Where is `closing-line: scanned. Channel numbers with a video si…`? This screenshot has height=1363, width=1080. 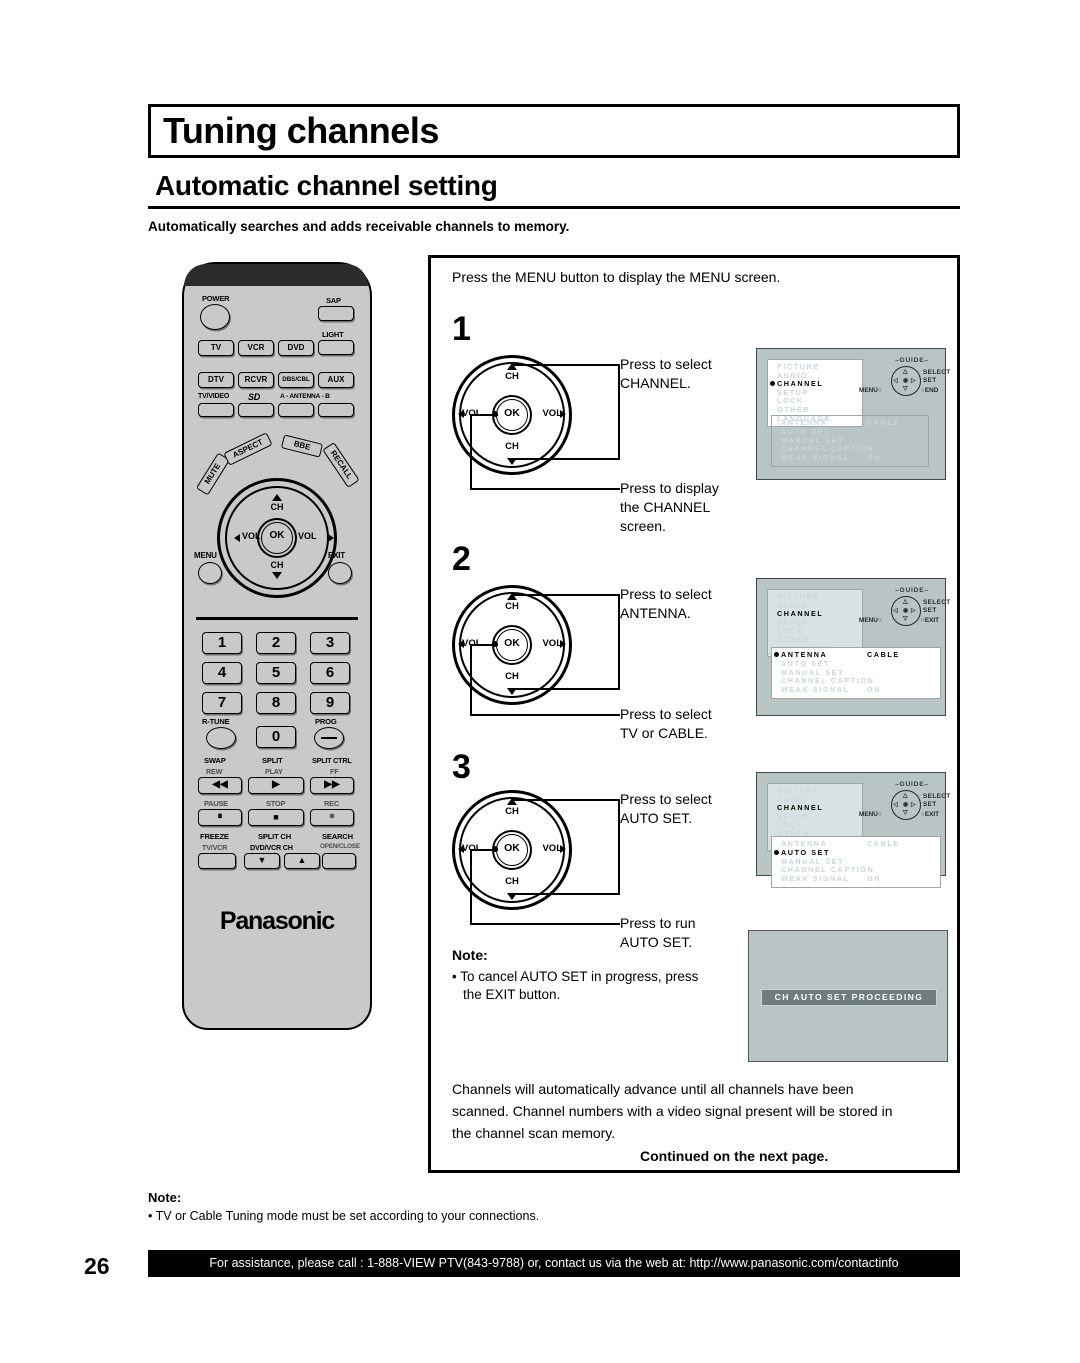 closing-line: scanned. Channel numbers with a video si… is located at coordinates (672, 1111).